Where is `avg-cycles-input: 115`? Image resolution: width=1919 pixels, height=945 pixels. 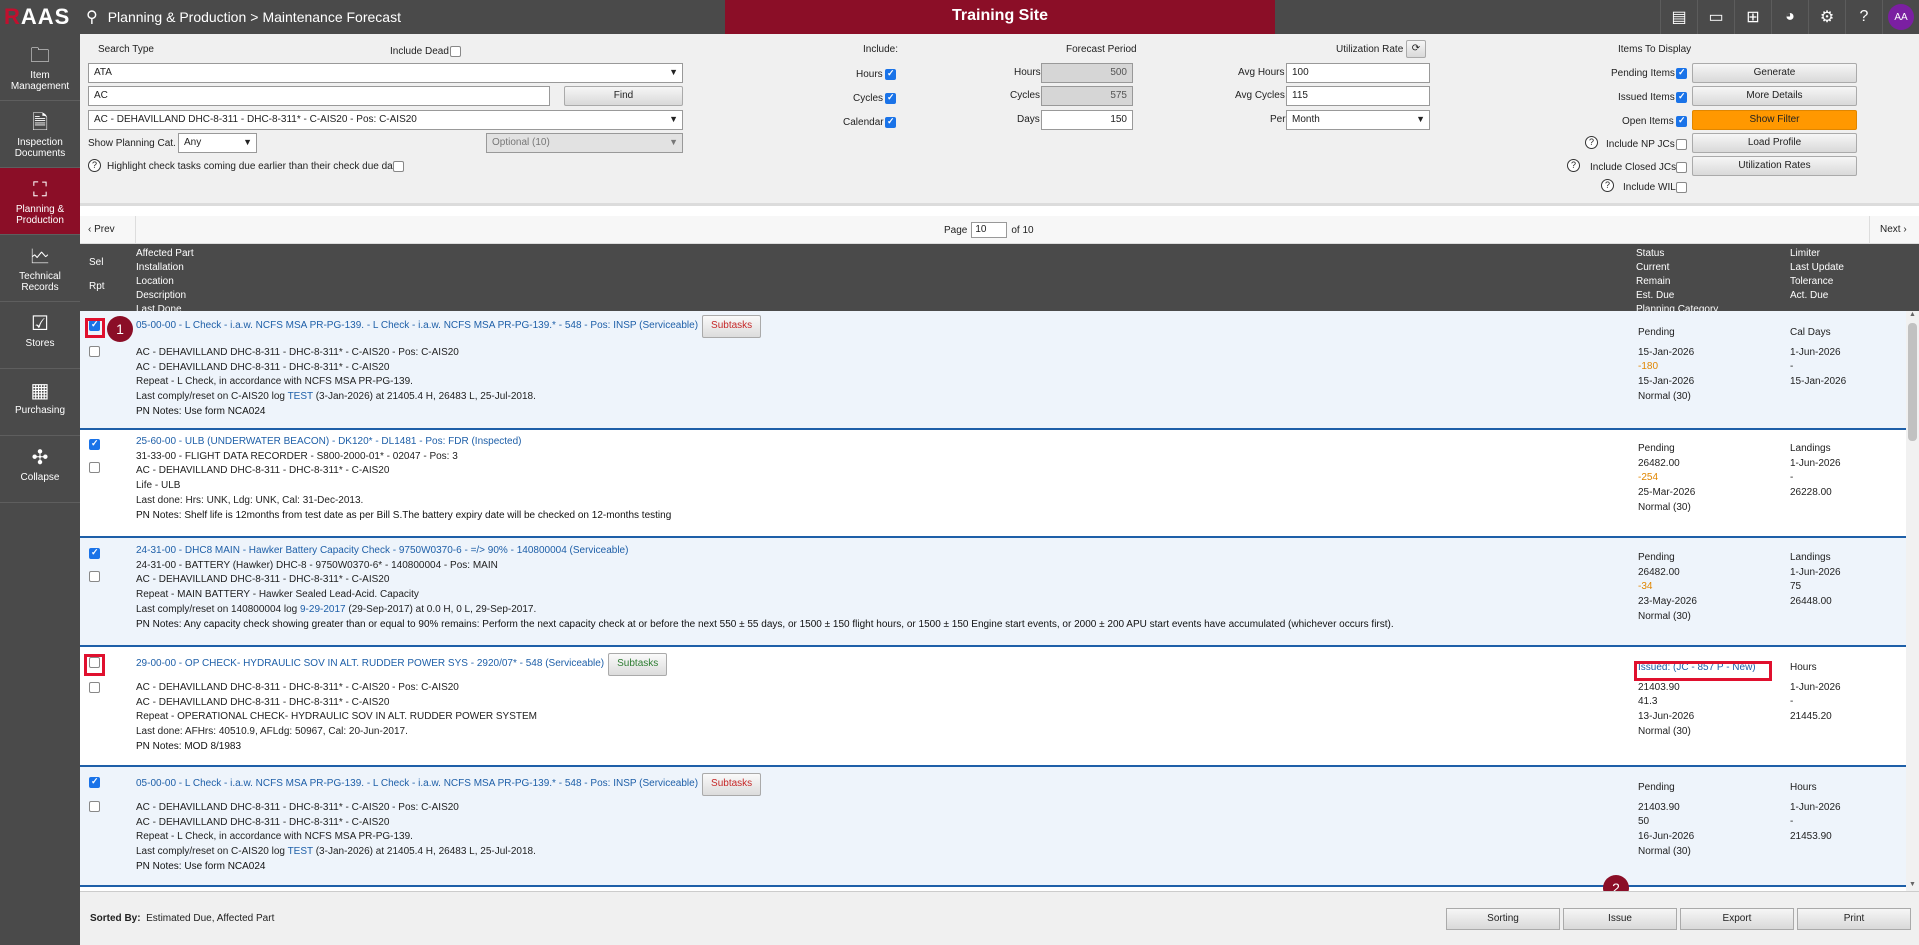
avg-cycles-input: 115 is located at coordinates (1358, 96).